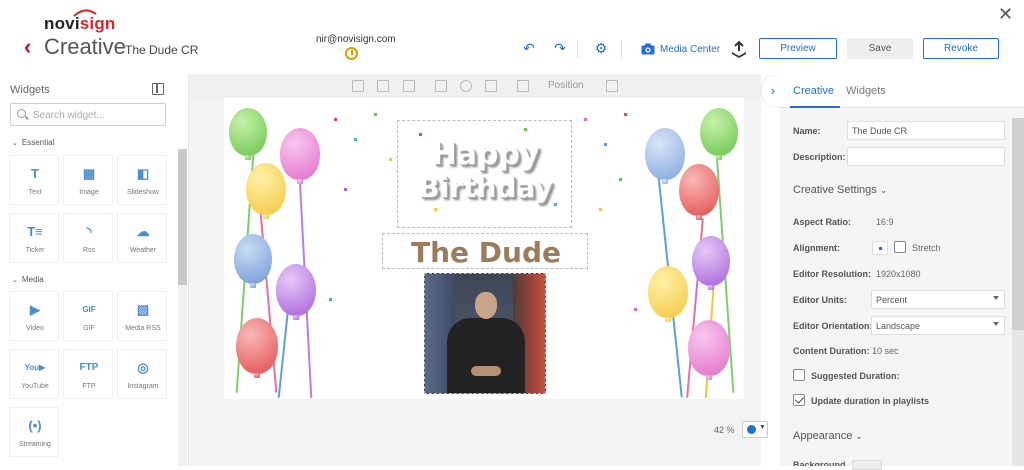 This screenshot has height=470, width=1024. What do you see at coordinates (832, 274) in the screenshot?
I see `editor-resolution-label: Editor Resolution:` at bounding box center [832, 274].